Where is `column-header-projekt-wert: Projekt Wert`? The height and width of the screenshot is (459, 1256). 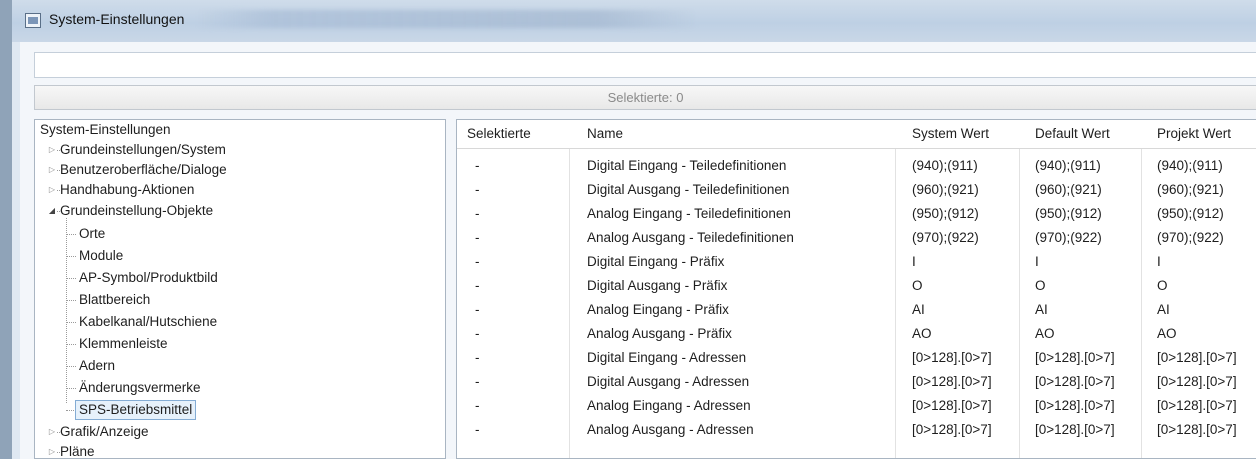
column-header-projekt-wert: Projekt Wert is located at coordinates (1194, 134).